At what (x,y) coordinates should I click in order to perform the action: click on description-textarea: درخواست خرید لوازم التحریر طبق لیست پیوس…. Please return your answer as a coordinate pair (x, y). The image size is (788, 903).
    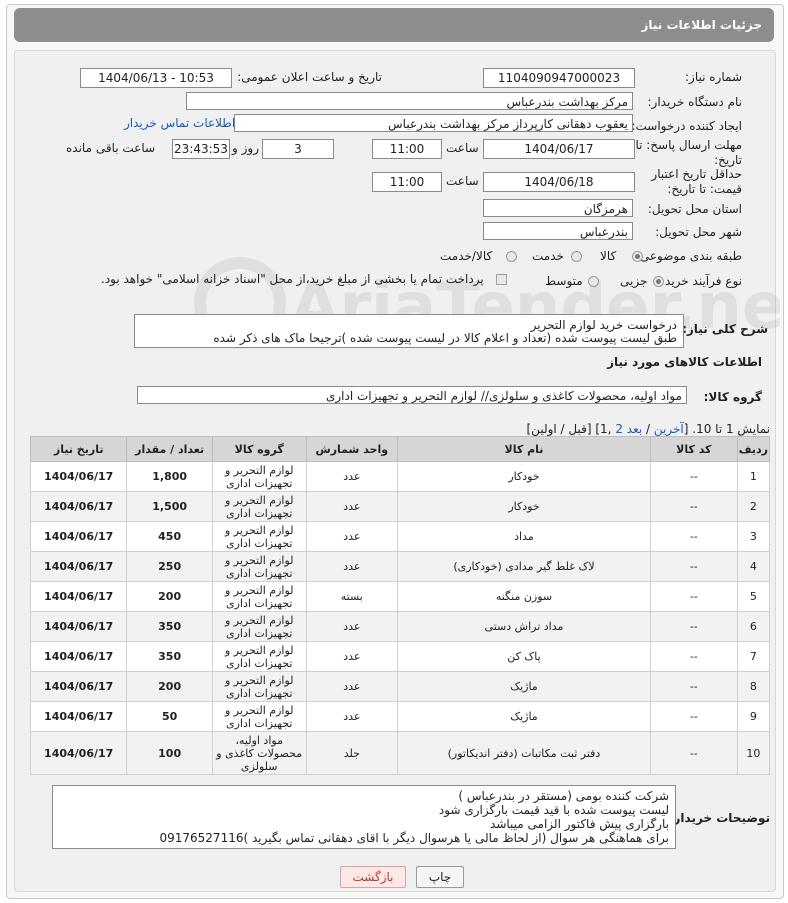
    Looking at the image, I should click on (409, 331).